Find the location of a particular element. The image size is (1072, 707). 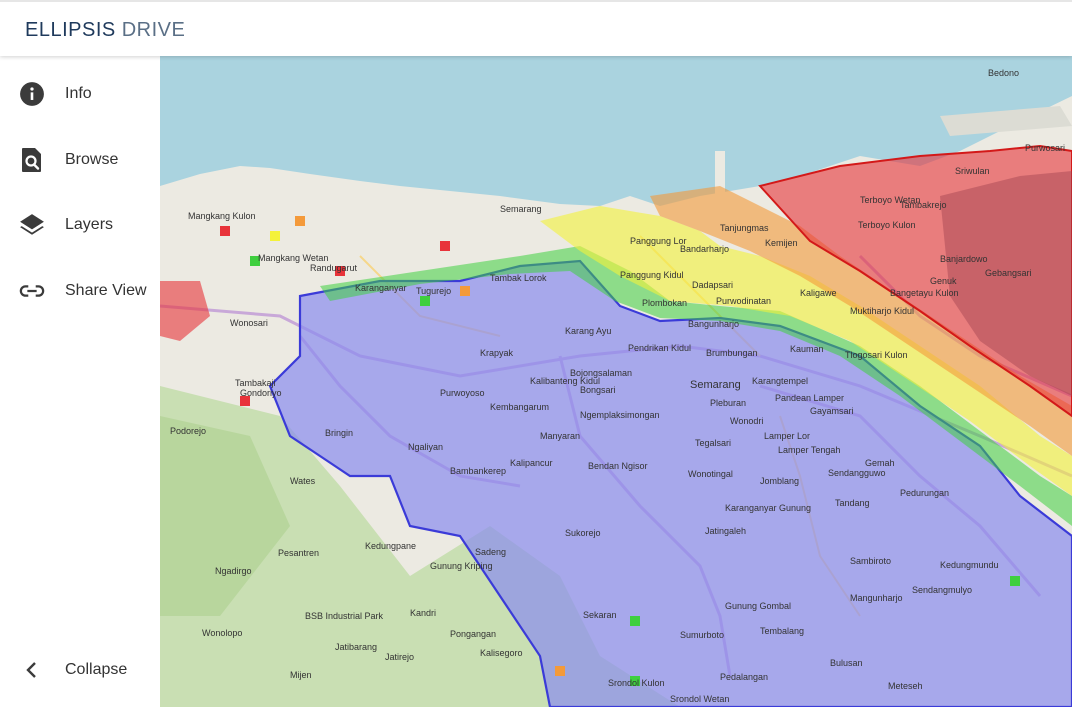

sidebar-item-share-view: Share View is located at coordinates (80, 291).